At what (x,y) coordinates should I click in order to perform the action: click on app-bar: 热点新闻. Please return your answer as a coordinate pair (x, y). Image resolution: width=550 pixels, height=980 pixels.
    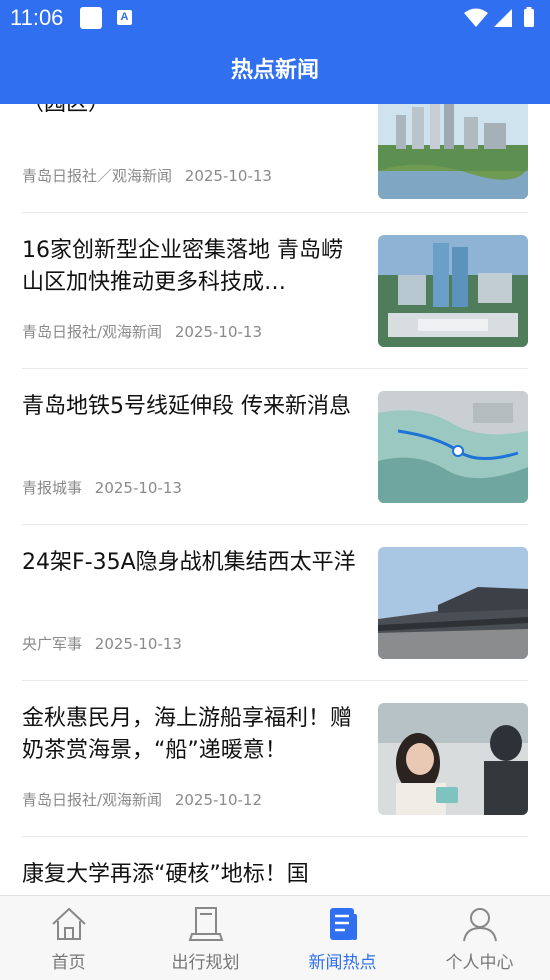
    Looking at the image, I should click on (275, 70).